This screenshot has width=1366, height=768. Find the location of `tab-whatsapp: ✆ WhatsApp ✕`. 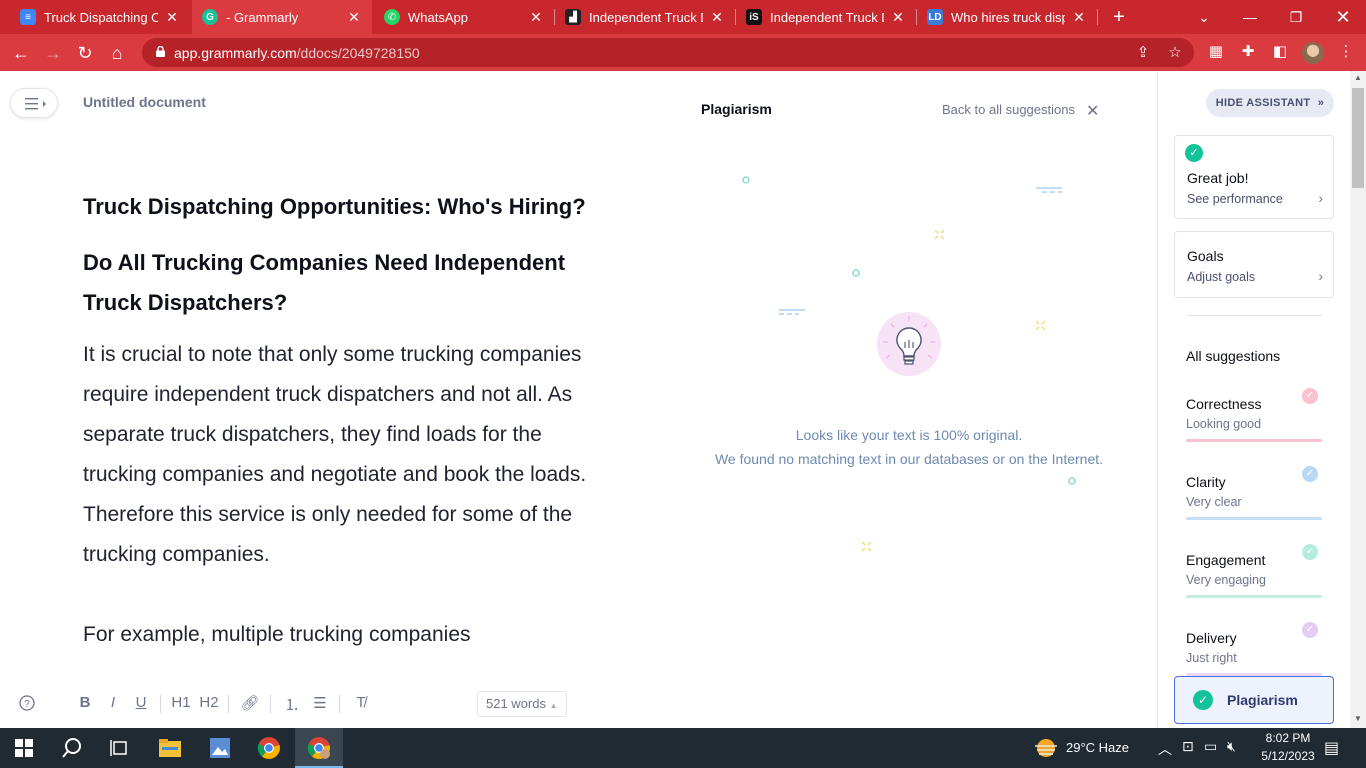

tab-whatsapp: ✆ WhatsApp ✕ is located at coordinates (464, 17).